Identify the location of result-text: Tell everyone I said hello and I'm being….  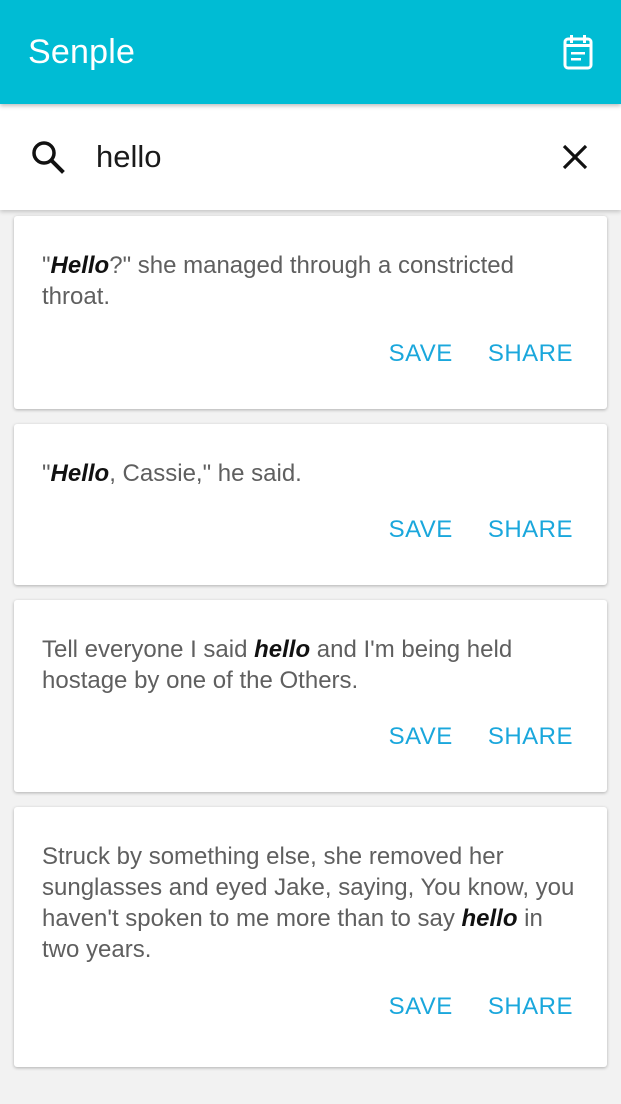
(277, 665).